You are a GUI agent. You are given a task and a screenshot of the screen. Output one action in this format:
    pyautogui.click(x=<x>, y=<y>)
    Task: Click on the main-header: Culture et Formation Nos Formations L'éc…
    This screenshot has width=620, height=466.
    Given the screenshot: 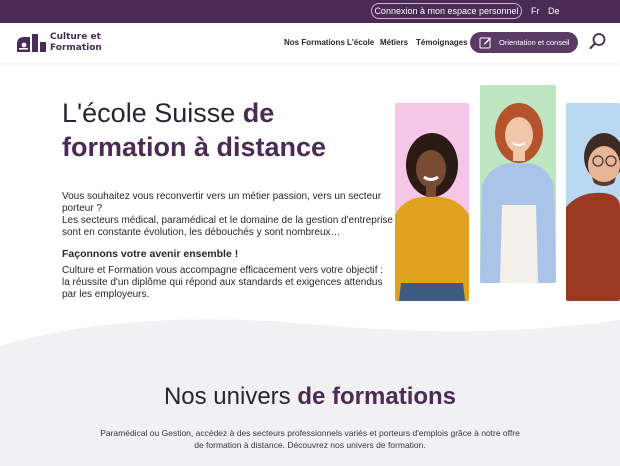 What is the action you would take?
    pyautogui.click(x=310, y=43)
    